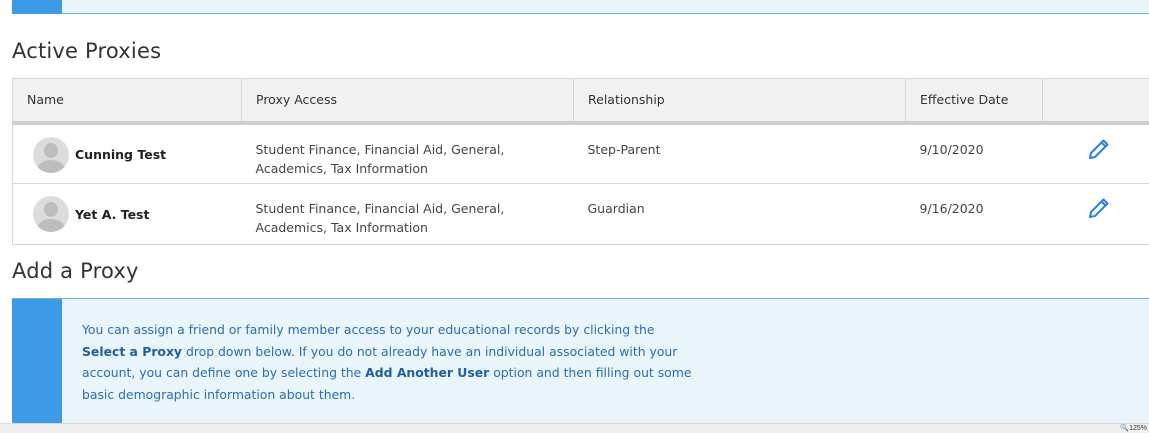  Describe the element at coordinates (974, 101) in the screenshot. I see `column-header-effective-date: Effective Date` at that location.